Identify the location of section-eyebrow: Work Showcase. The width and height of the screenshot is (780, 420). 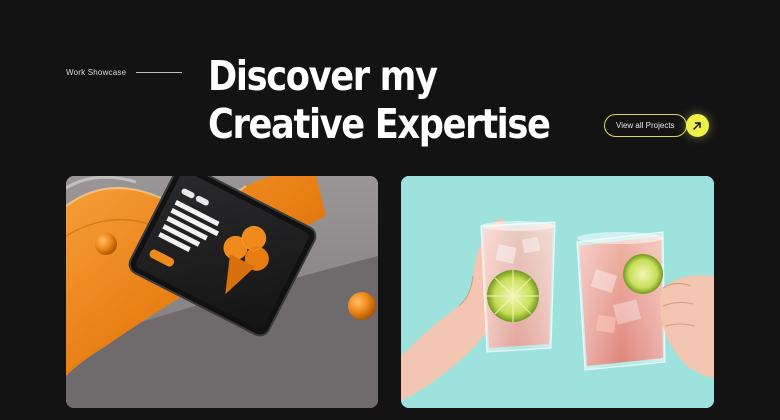
(124, 72).